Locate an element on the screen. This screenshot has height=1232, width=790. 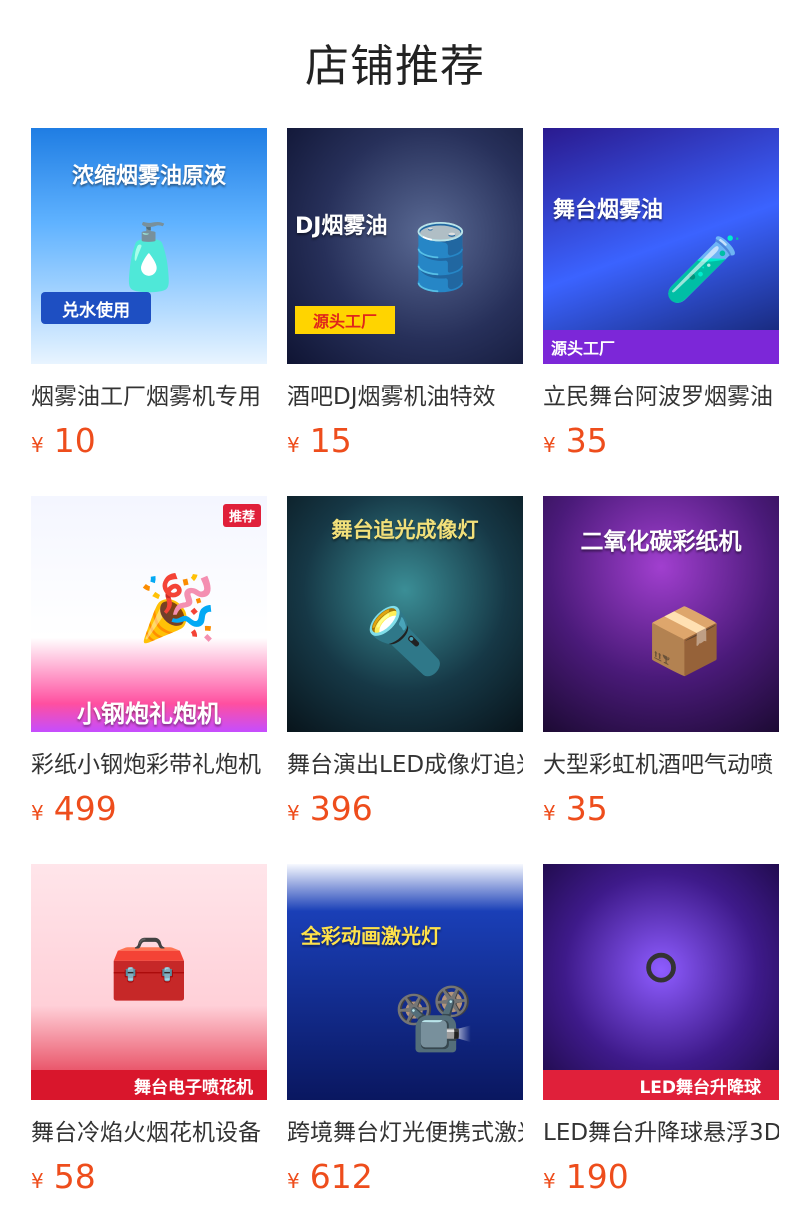
bottle-icon: 🧴 is located at coordinates (149, 257).